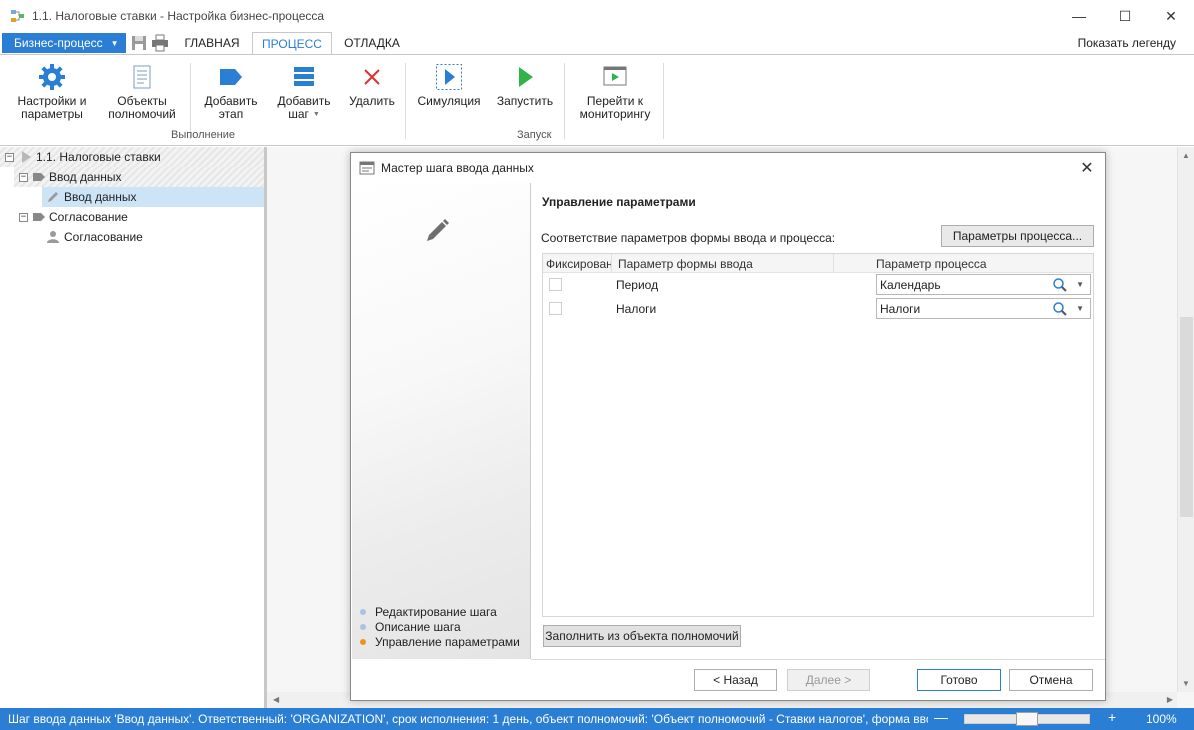 This screenshot has width=1194, height=730. Describe the element at coordinates (100, 197) in the screenshot. I see `tree-item-step-input-label: Ввод данных` at that location.